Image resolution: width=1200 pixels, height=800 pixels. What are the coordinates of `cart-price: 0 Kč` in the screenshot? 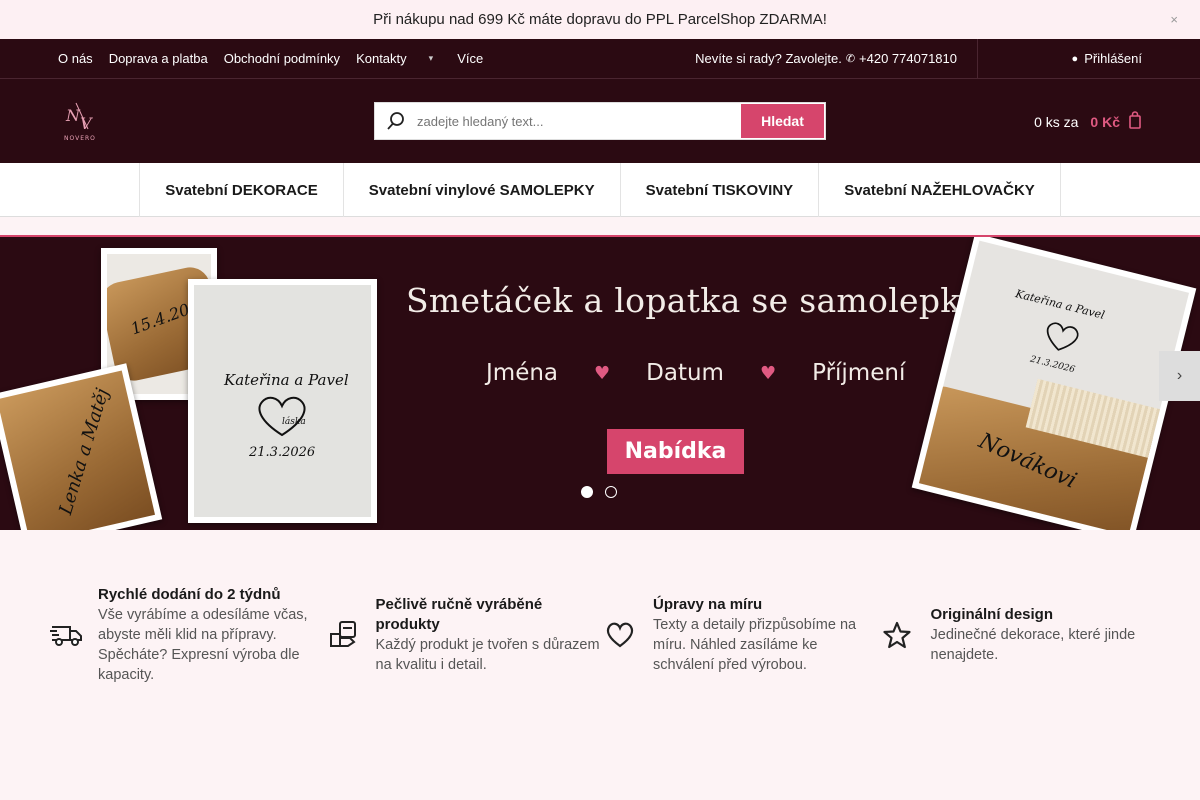 It's located at (1105, 121).